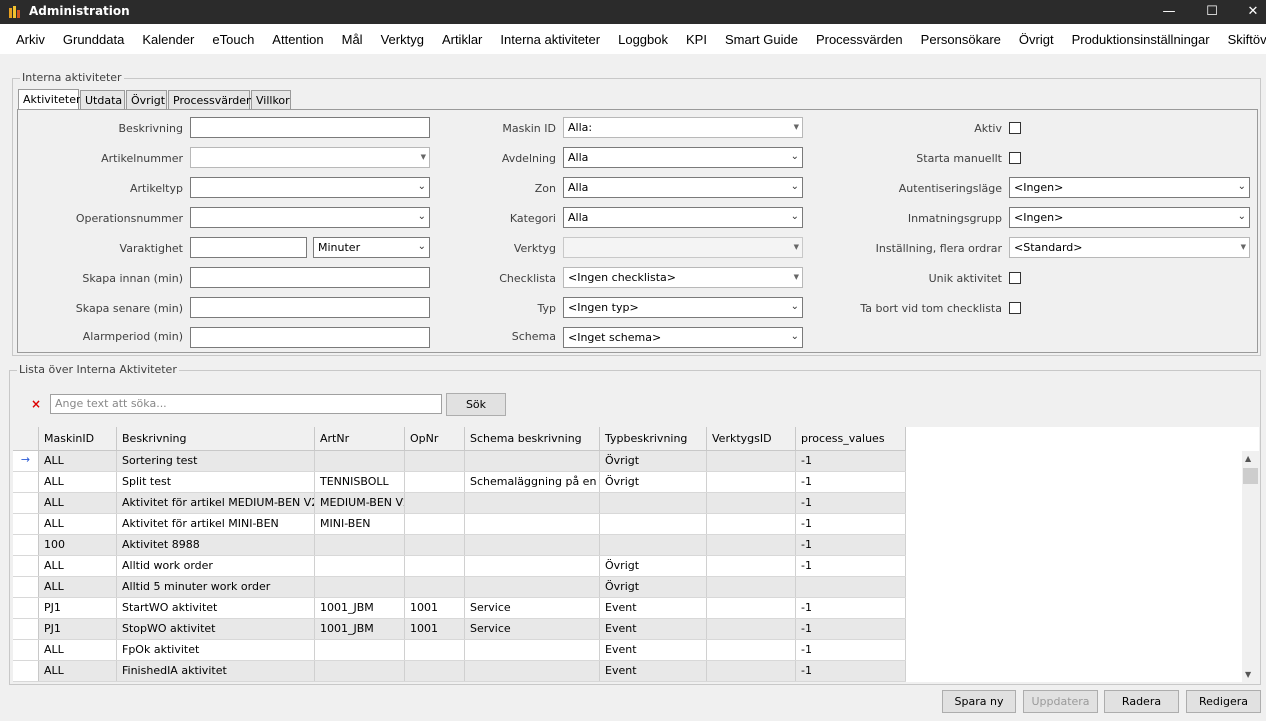 This screenshot has width=1266, height=721. Describe the element at coordinates (1141, 39) in the screenshot. I see `menu-produktionsinstallningar: Produktionsinställningar` at that location.